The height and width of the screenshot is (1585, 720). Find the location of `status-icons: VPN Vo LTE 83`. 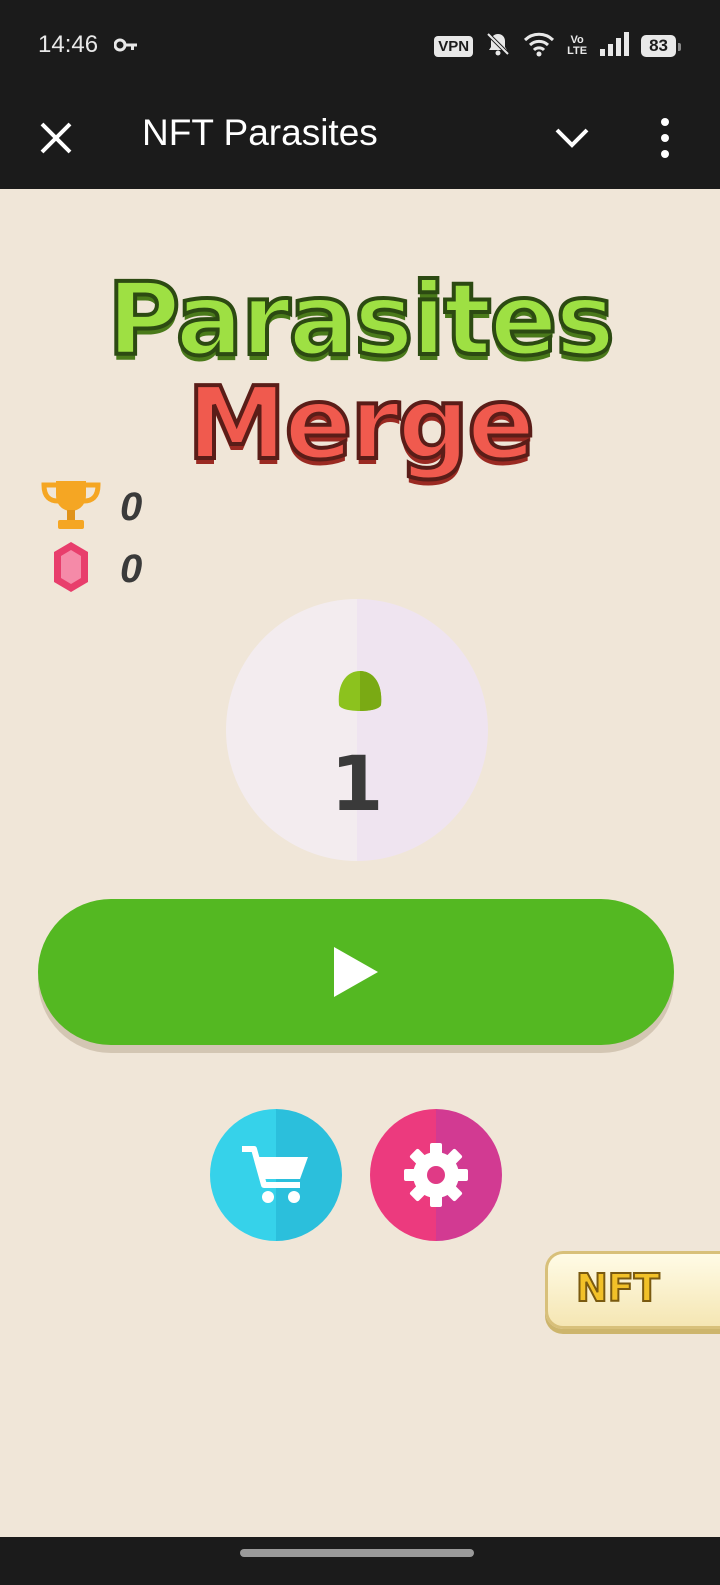

status-icons: VPN Vo LTE 83 is located at coordinates (557, 46).